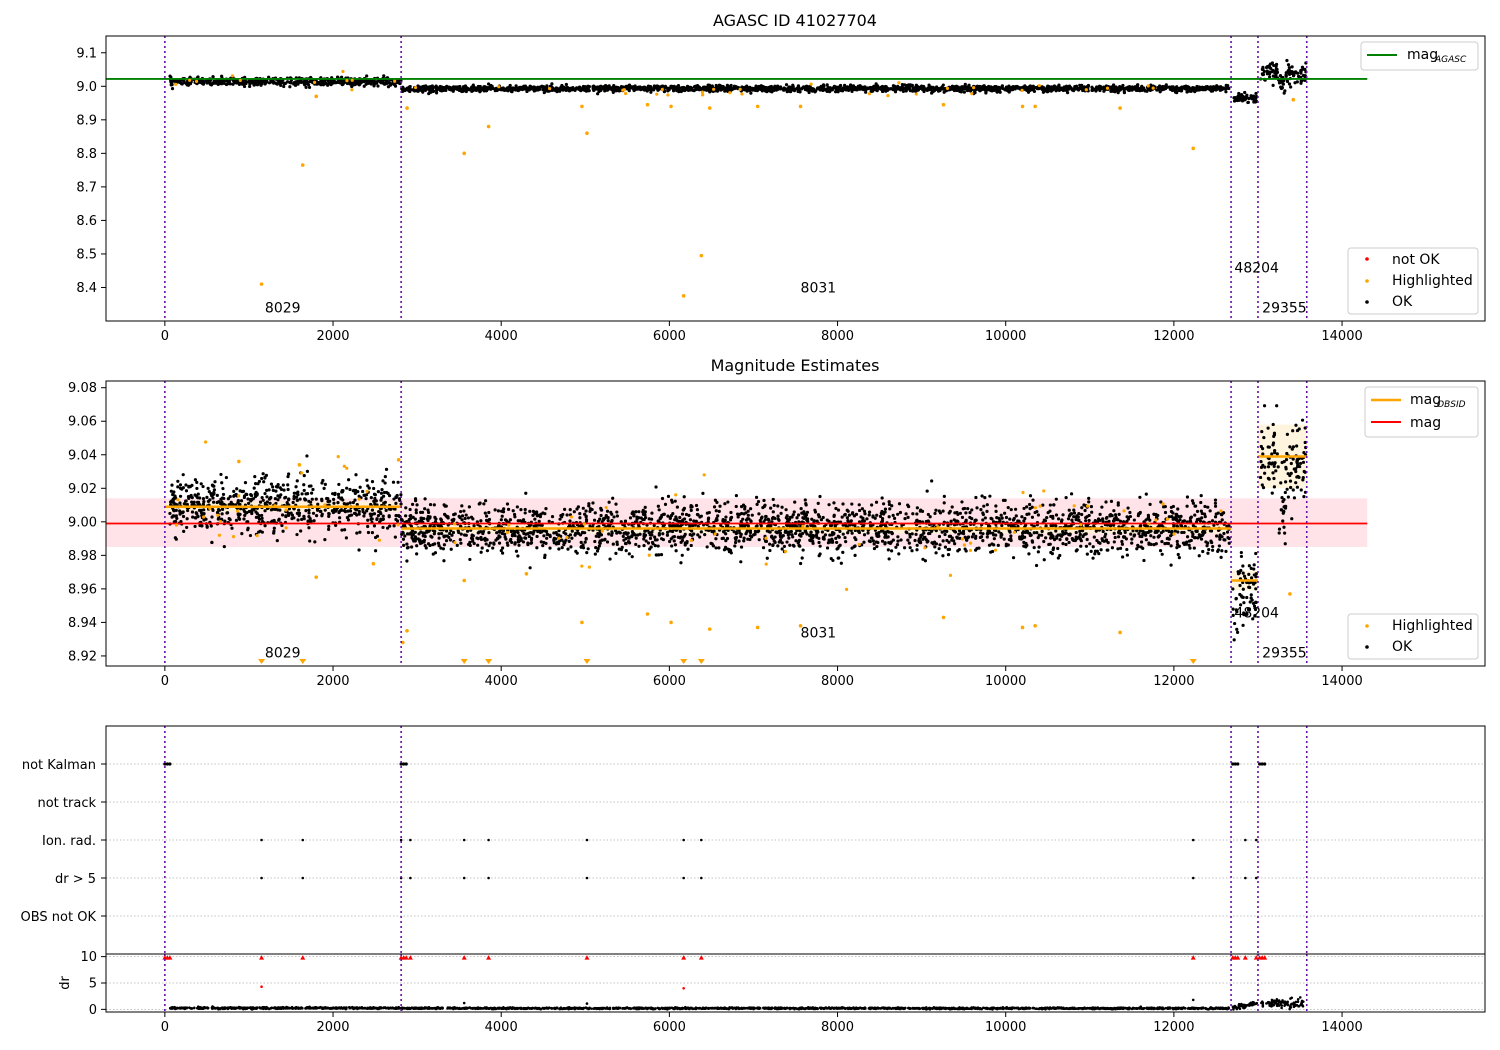  Describe the element at coordinates (1367, 281) in the screenshot. I see `legend-highlighted-swatch` at that location.